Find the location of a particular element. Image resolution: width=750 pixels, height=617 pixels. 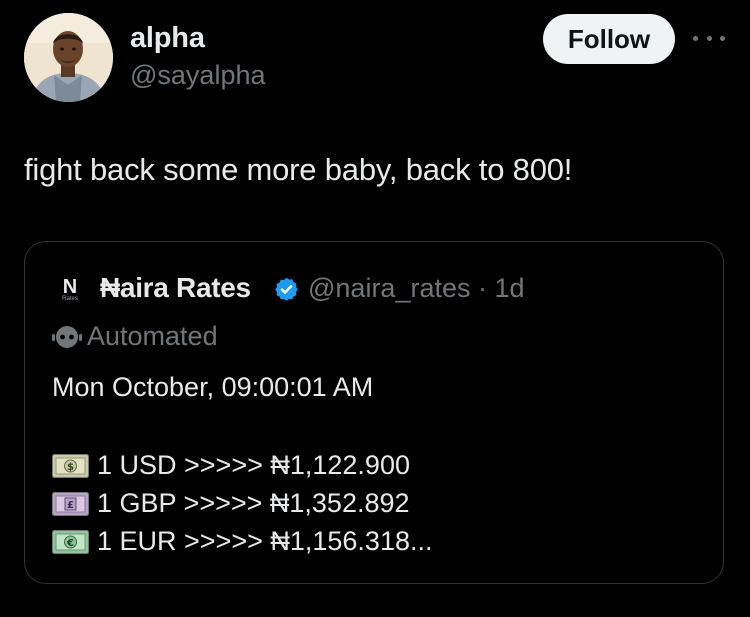

quoted-author-avatar: N Rates is located at coordinates (70, 292).